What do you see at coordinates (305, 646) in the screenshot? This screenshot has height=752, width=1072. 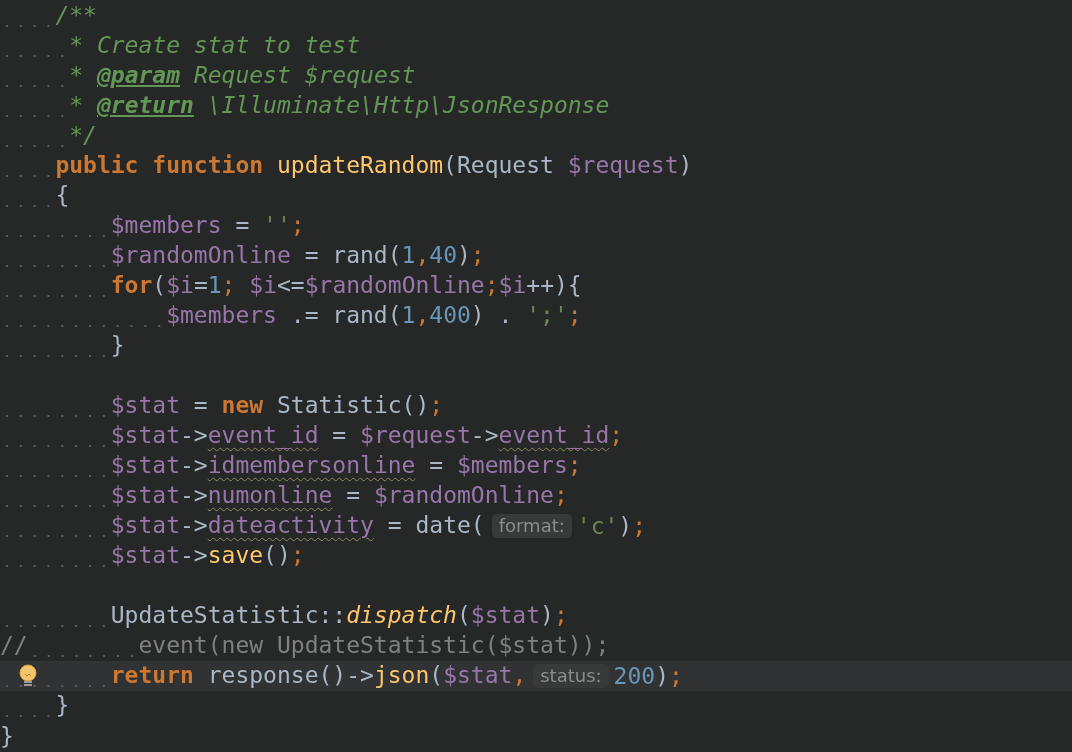 I see `code-text: // event(new UpdateStatistic($stat));` at bounding box center [305, 646].